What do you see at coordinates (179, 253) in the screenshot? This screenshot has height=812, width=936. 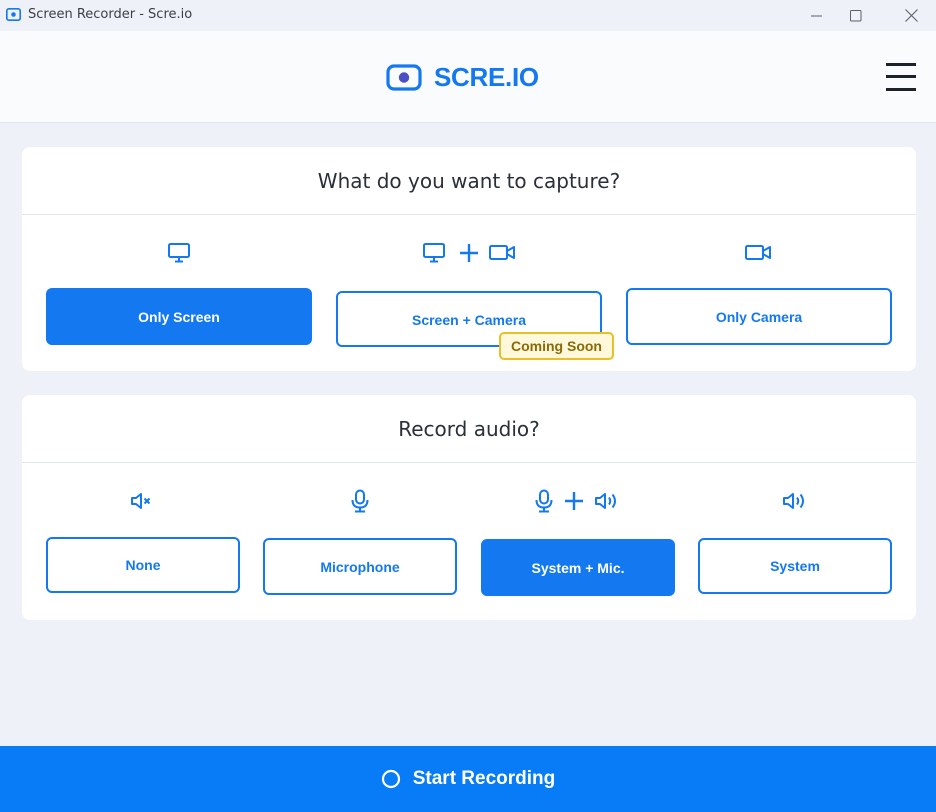 I see `monitor-icon` at bounding box center [179, 253].